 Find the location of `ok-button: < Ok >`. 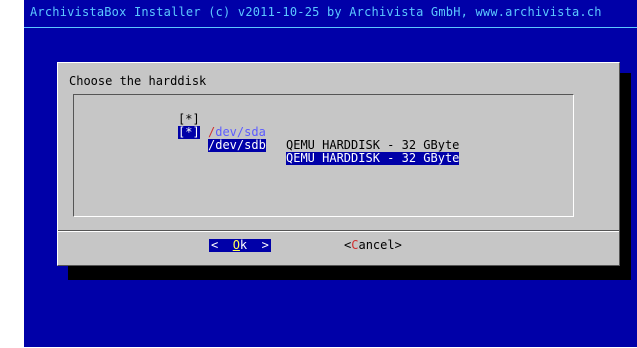

ok-button: < Ok > is located at coordinates (240, 245).